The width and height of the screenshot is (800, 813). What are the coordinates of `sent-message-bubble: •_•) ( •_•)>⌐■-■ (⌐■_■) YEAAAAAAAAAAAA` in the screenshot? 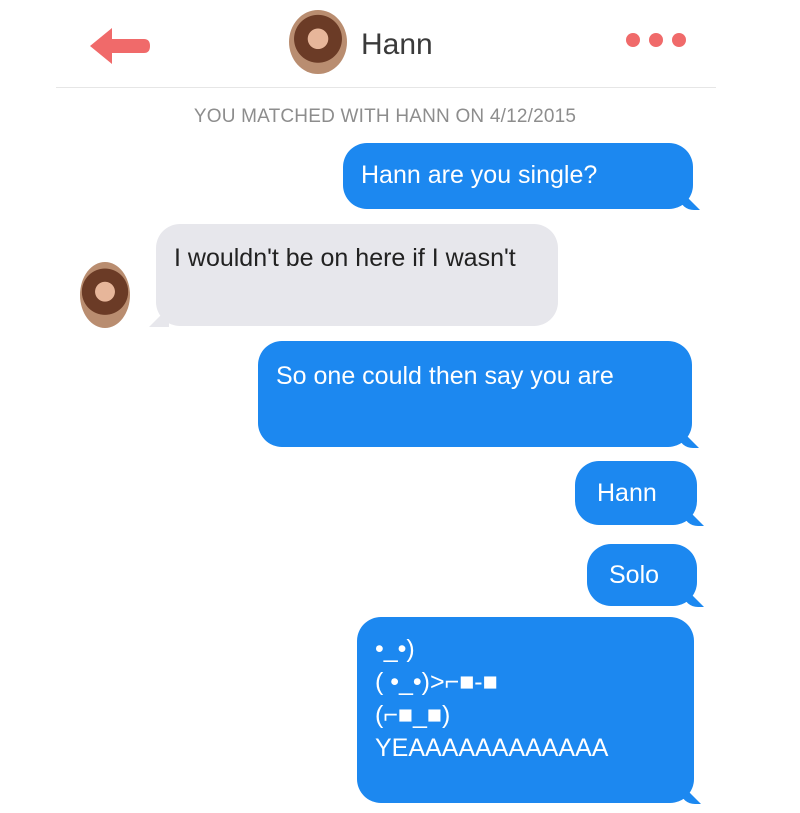 It's located at (525, 710).